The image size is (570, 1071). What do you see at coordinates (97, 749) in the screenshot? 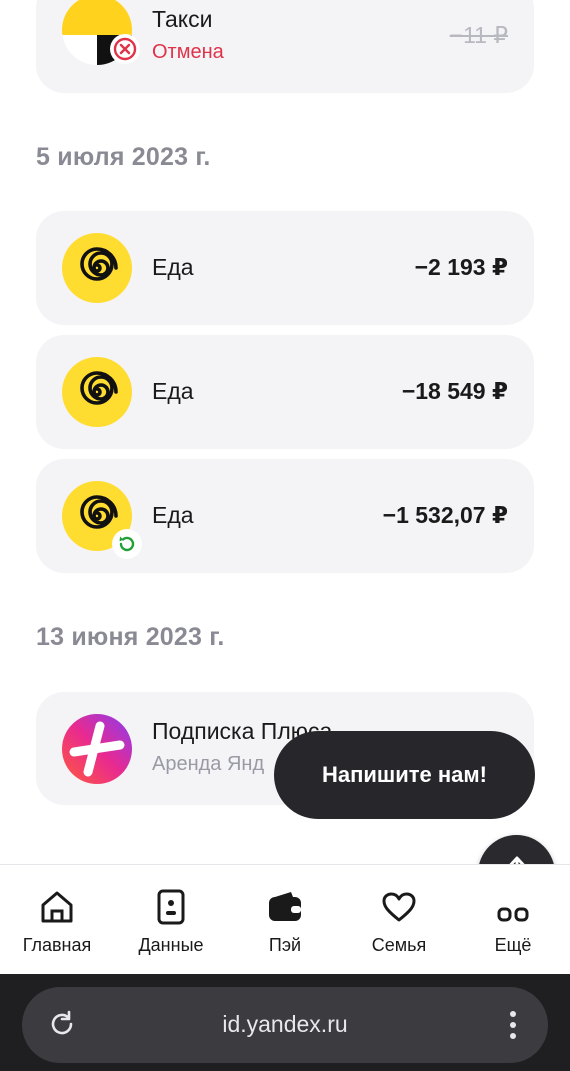
I see `plus-icon` at bounding box center [97, 749].